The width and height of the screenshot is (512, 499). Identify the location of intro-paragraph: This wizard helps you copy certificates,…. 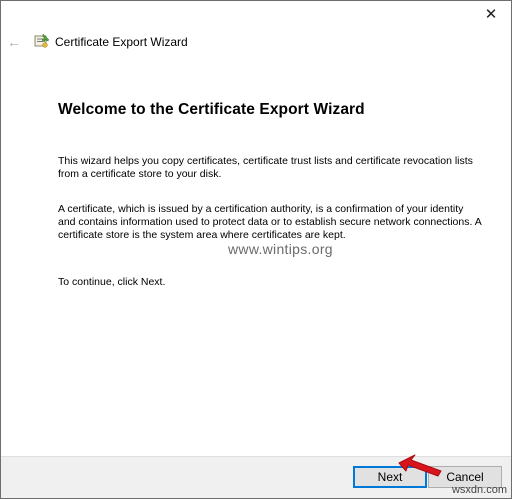
(265, 167).